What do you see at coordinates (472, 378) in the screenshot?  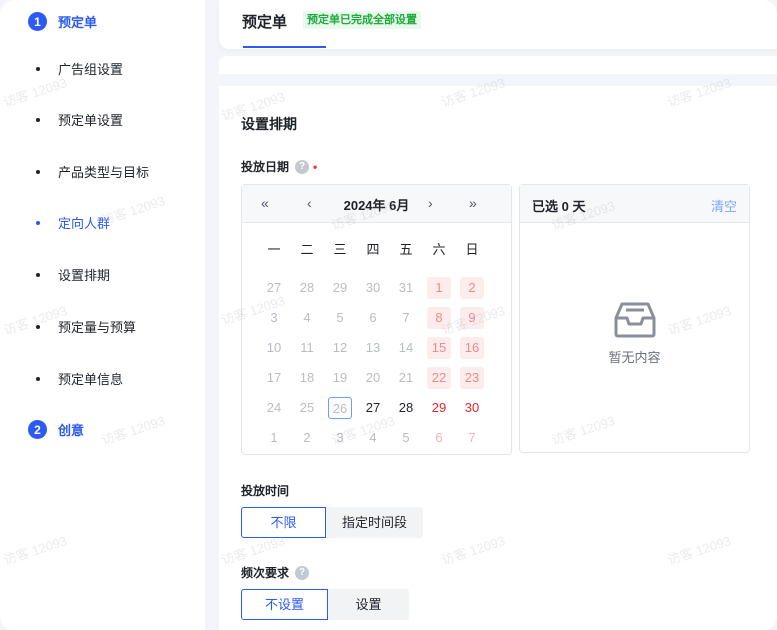 I see `calendar-day: 23` at bounding box center [472, 378].